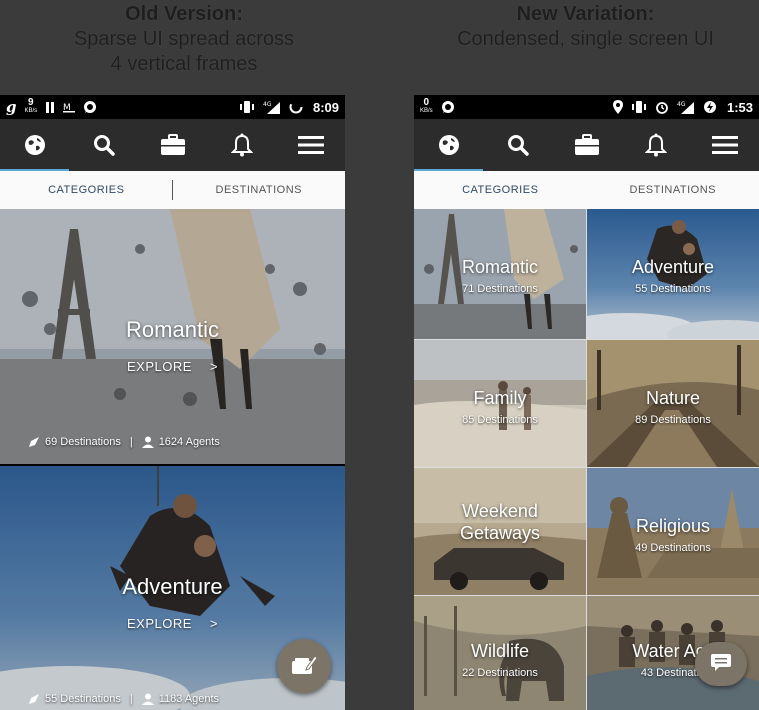 This screenshot has width=759, height=710. What do you see at coordinates (189, 699) in the screenshot?
I see `agents-count: 1183 Agents` at bounding box center [189, 699].